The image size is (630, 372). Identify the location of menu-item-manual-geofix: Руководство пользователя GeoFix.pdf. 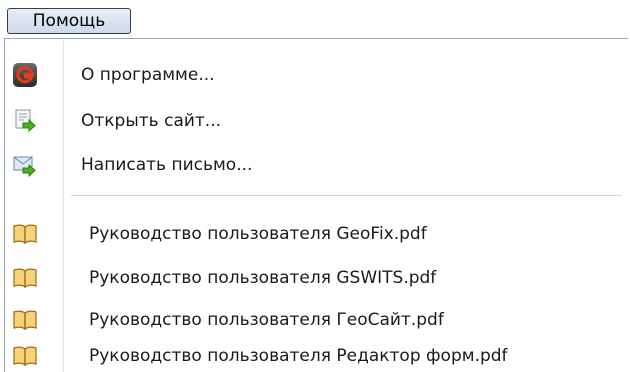
(316, 234).